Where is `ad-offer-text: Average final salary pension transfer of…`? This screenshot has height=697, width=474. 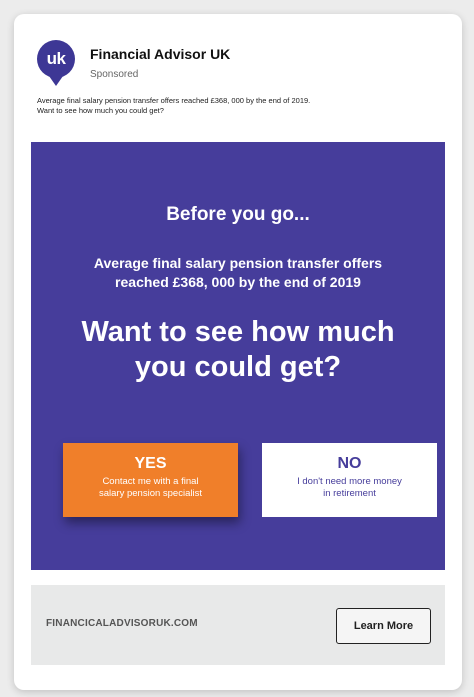
ad-offer-text: Average final salary pension transfer of… is located at coordinates (238, 273).